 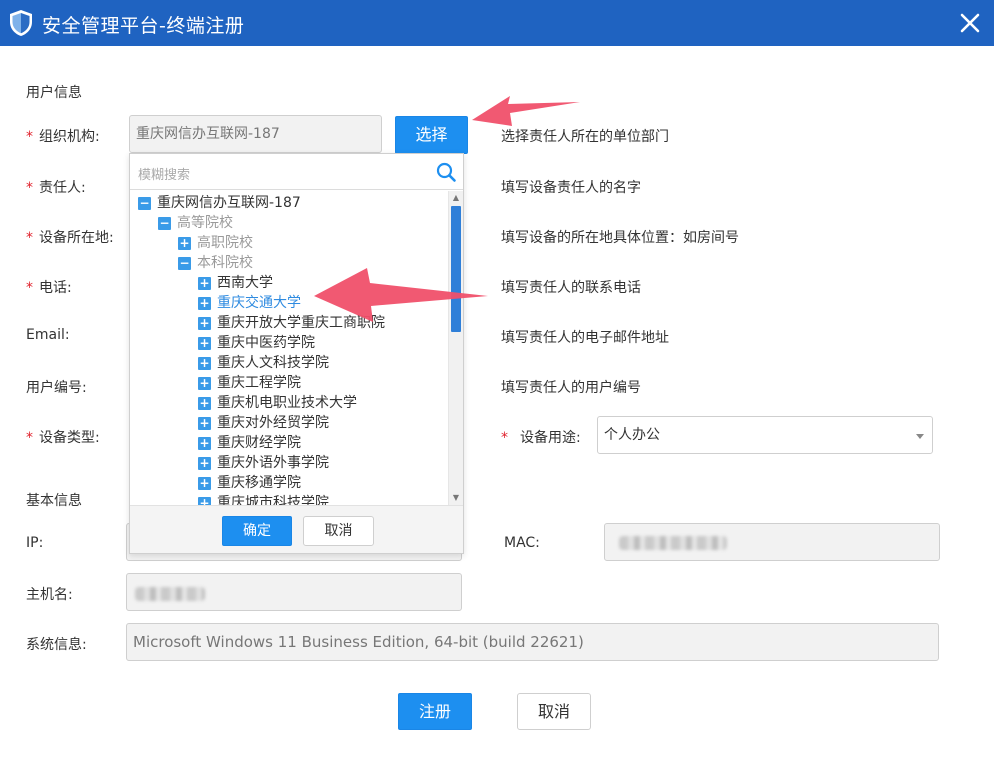 What do you see at coordinates (765, 435) in the screenshot?
I see `device-use-select: 个人办公` at bounding box center [765, 435].